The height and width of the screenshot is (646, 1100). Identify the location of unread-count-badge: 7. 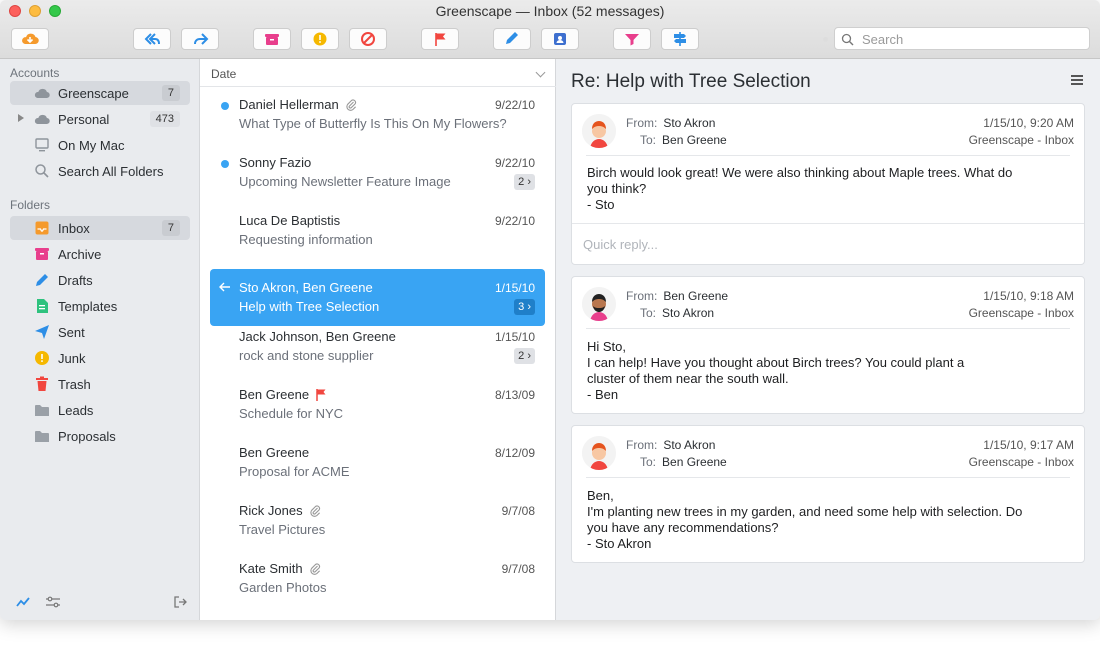
(170, 93).